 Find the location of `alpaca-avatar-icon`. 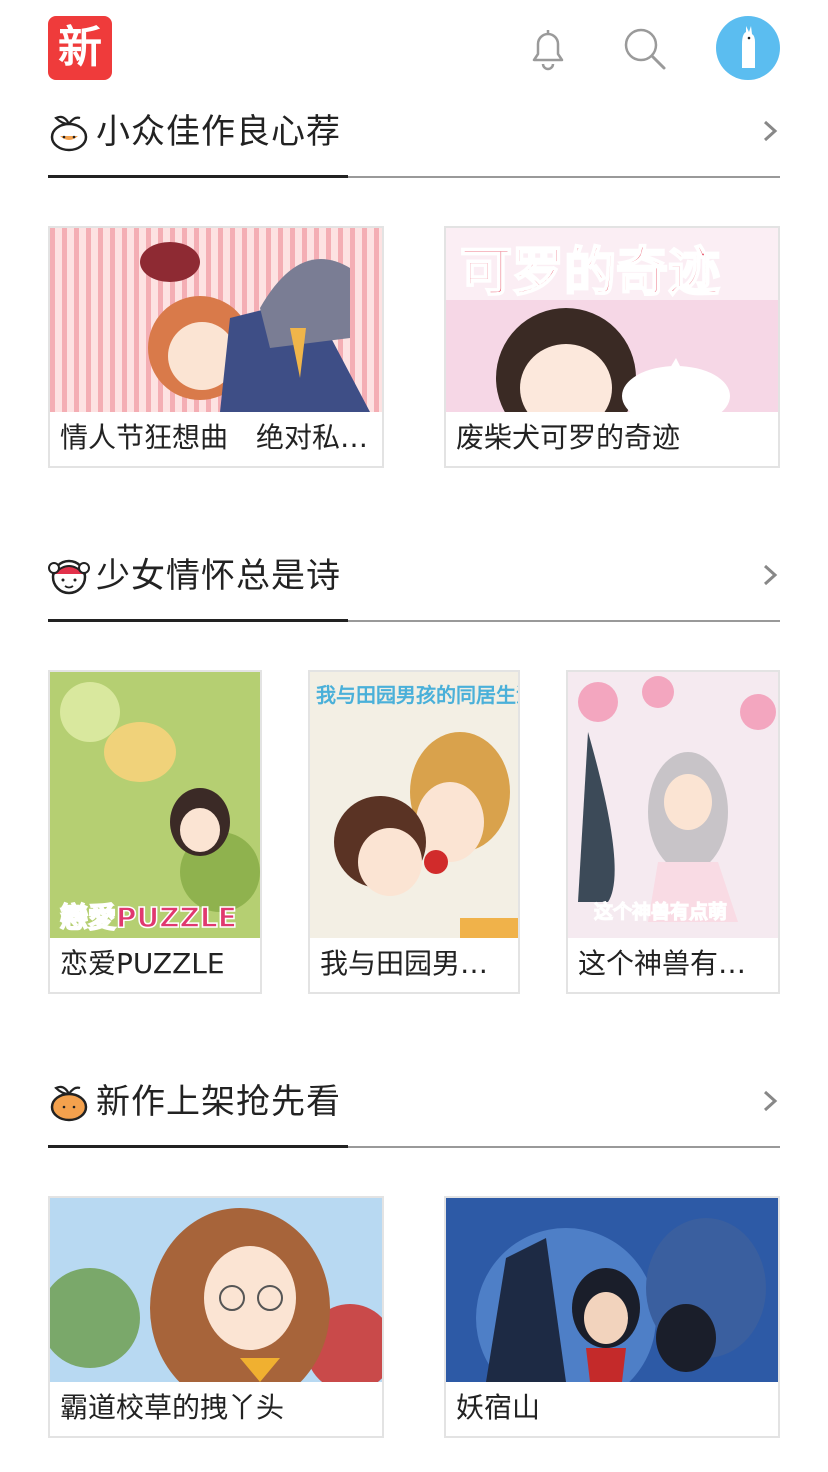

alpaca-avatar-icon is located at coordinates (748, 47).